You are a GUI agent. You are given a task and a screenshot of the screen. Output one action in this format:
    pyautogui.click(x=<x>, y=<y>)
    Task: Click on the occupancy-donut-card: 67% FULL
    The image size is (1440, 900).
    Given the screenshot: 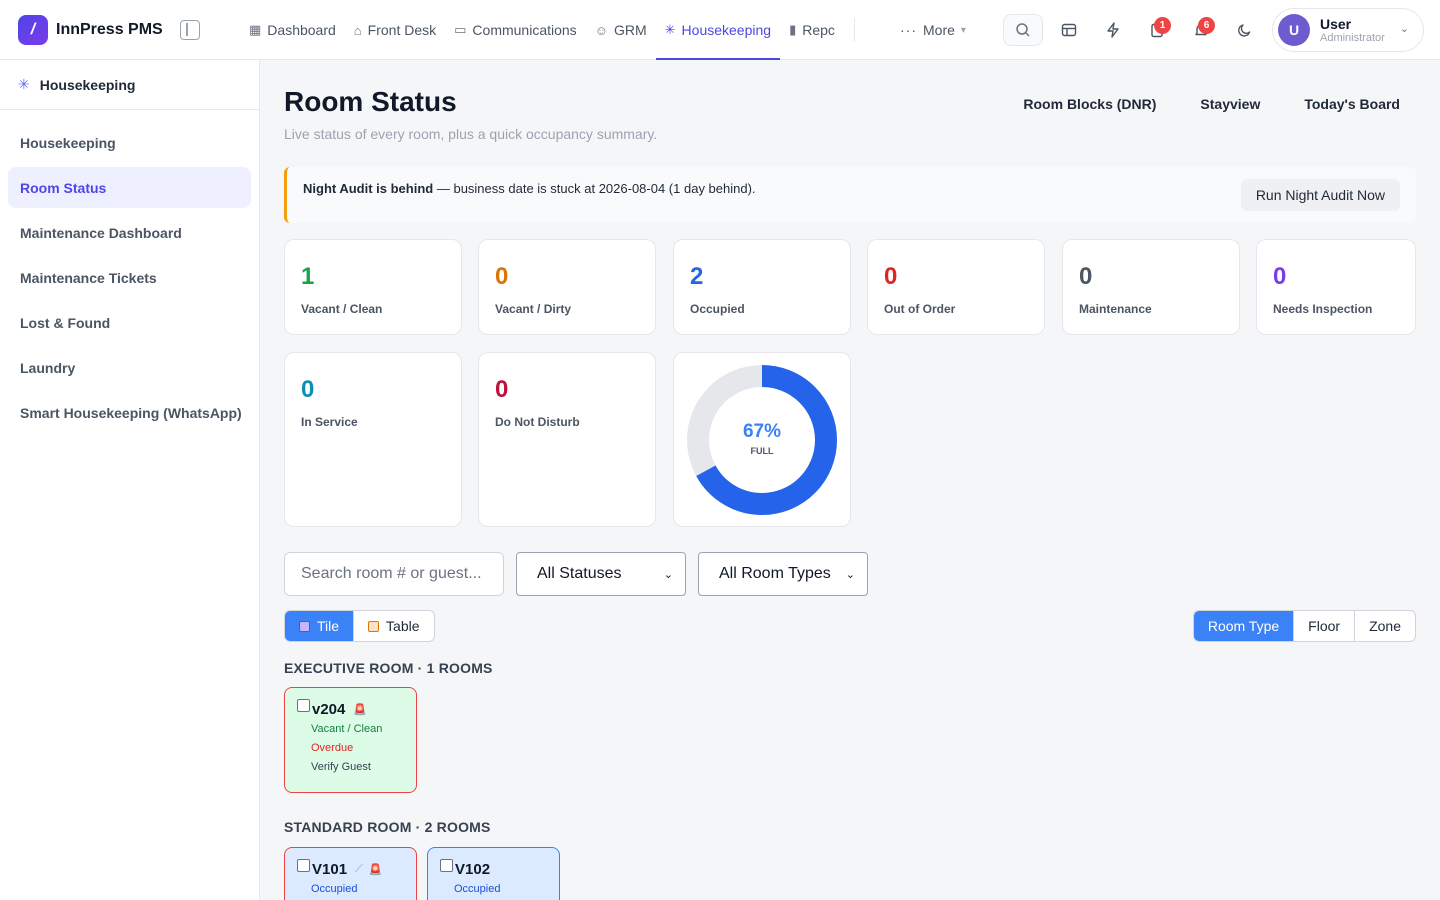 What is the action you would take?
    pyautogui.click(x=762, y=439)
    